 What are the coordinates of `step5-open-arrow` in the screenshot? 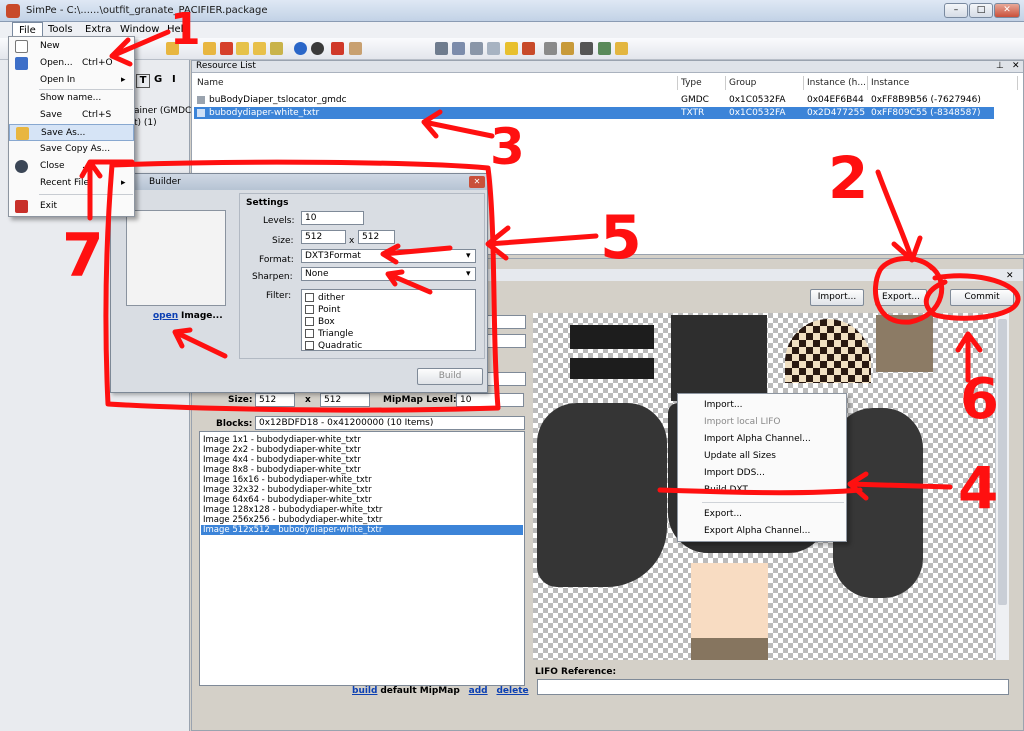 It's located at (200, 343).